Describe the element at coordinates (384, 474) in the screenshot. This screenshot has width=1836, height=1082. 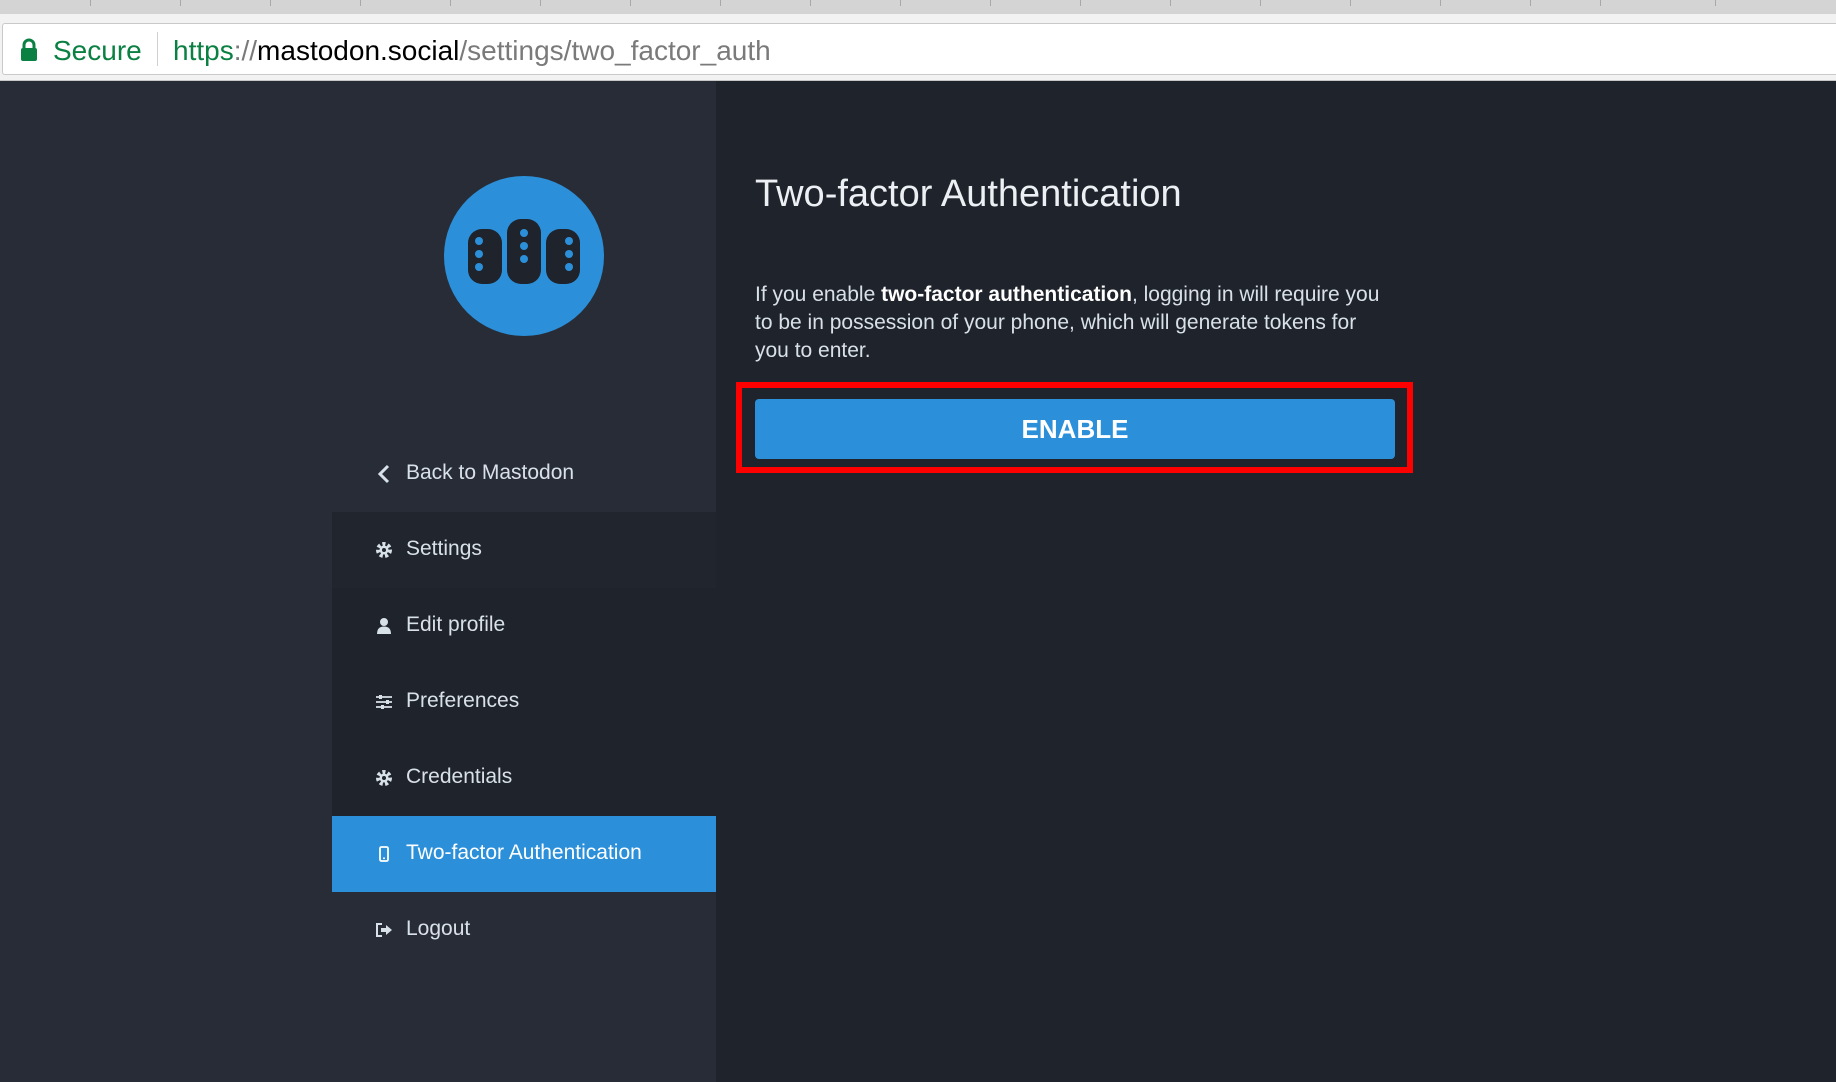
I see `chevron-left-icon` at that location.